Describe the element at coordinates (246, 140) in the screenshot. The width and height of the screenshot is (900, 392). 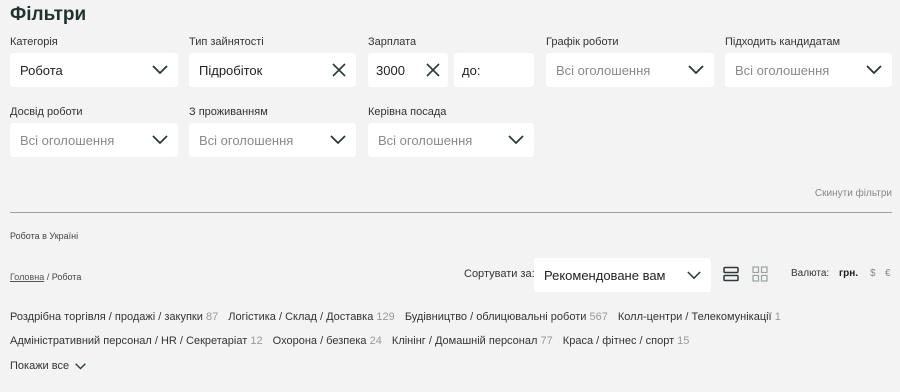
I see `housing-placeholder: Всі оголошення` at that location.